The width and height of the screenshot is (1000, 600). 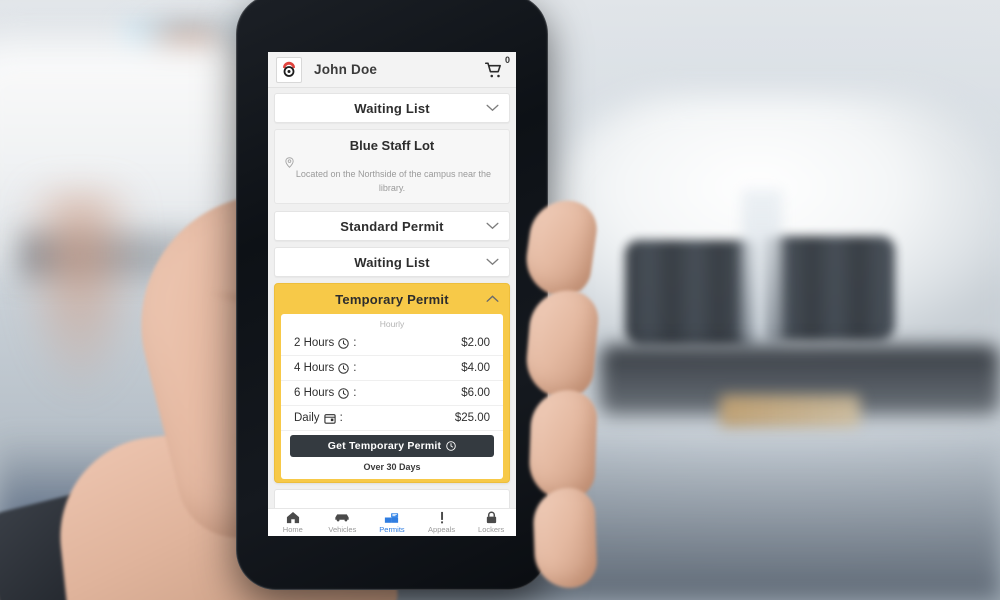 What do you see at coordinates (563, 445) in the screenshot?
I see `ring-finger` at bounding box center [563, 445].